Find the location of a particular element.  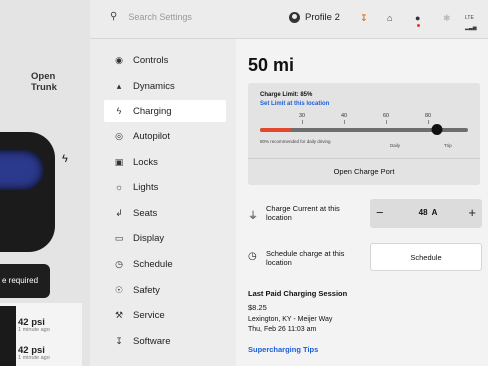

charging-bolt-icon: ϟ is located at coordinates (65, 159).